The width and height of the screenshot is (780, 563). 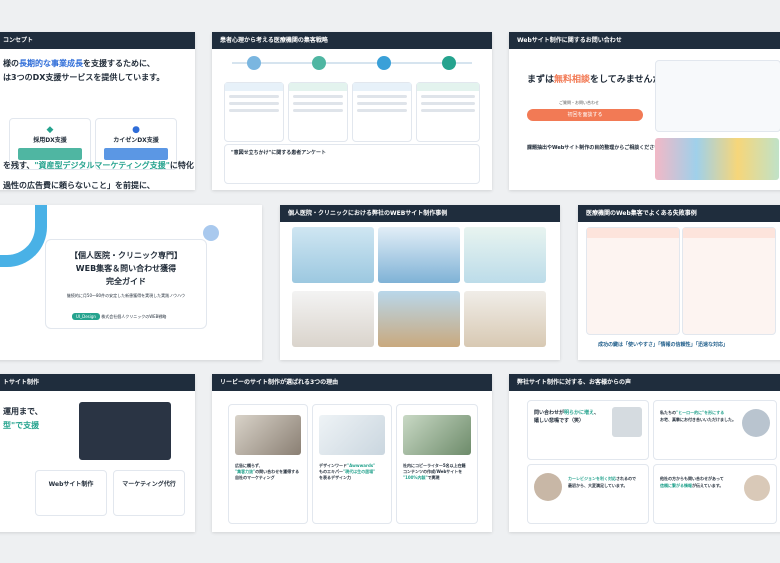 I want to click on magazine-image, so click(x=717, y=159).